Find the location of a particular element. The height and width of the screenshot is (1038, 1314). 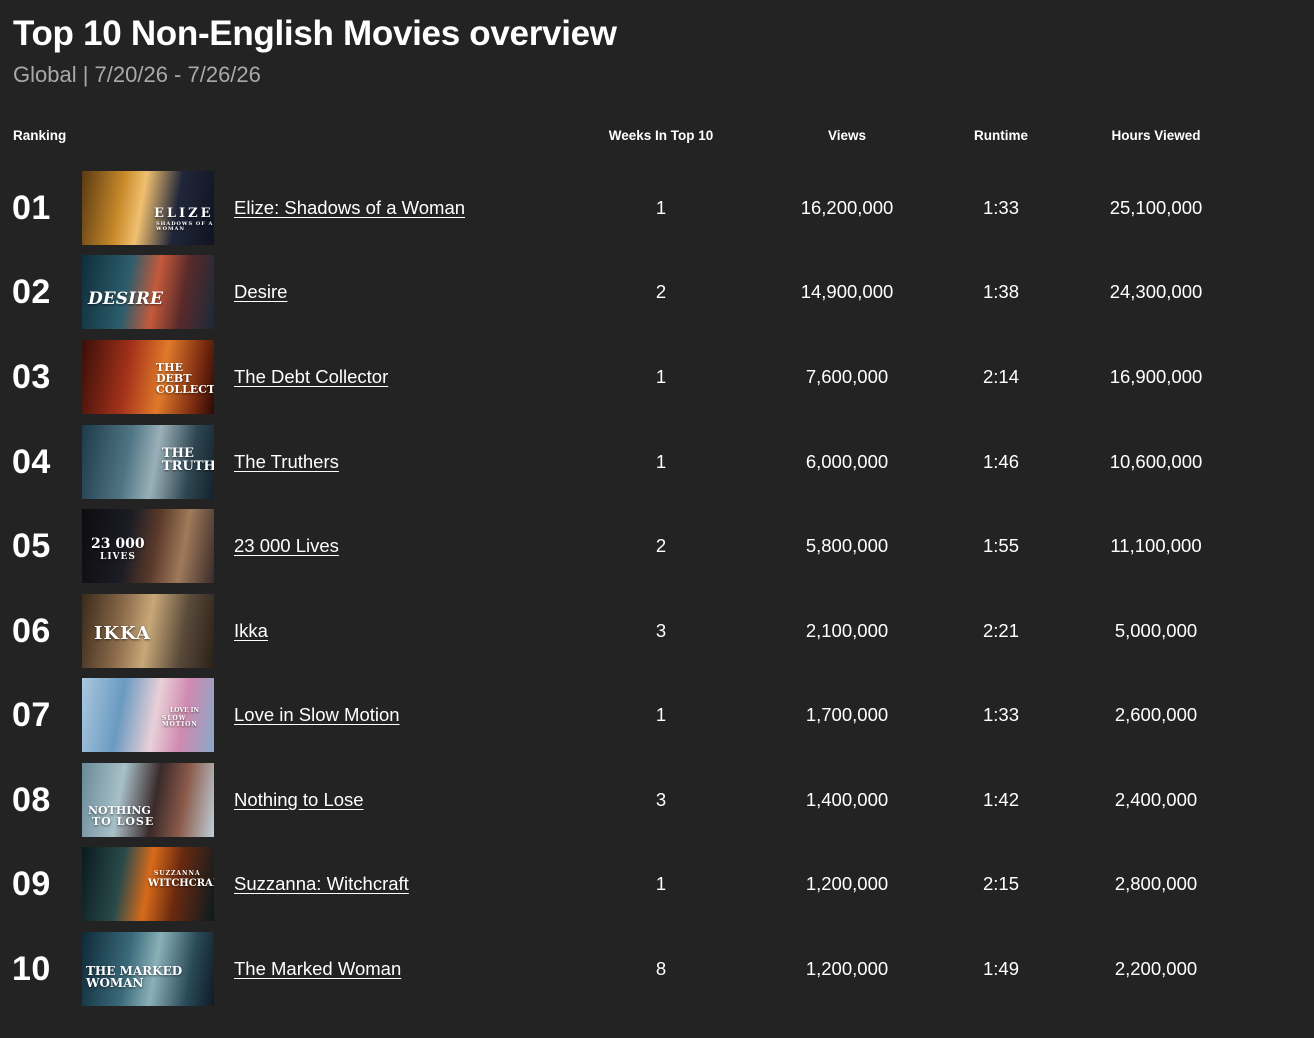

rank-number: 07 is located at coordinates (31, 715).